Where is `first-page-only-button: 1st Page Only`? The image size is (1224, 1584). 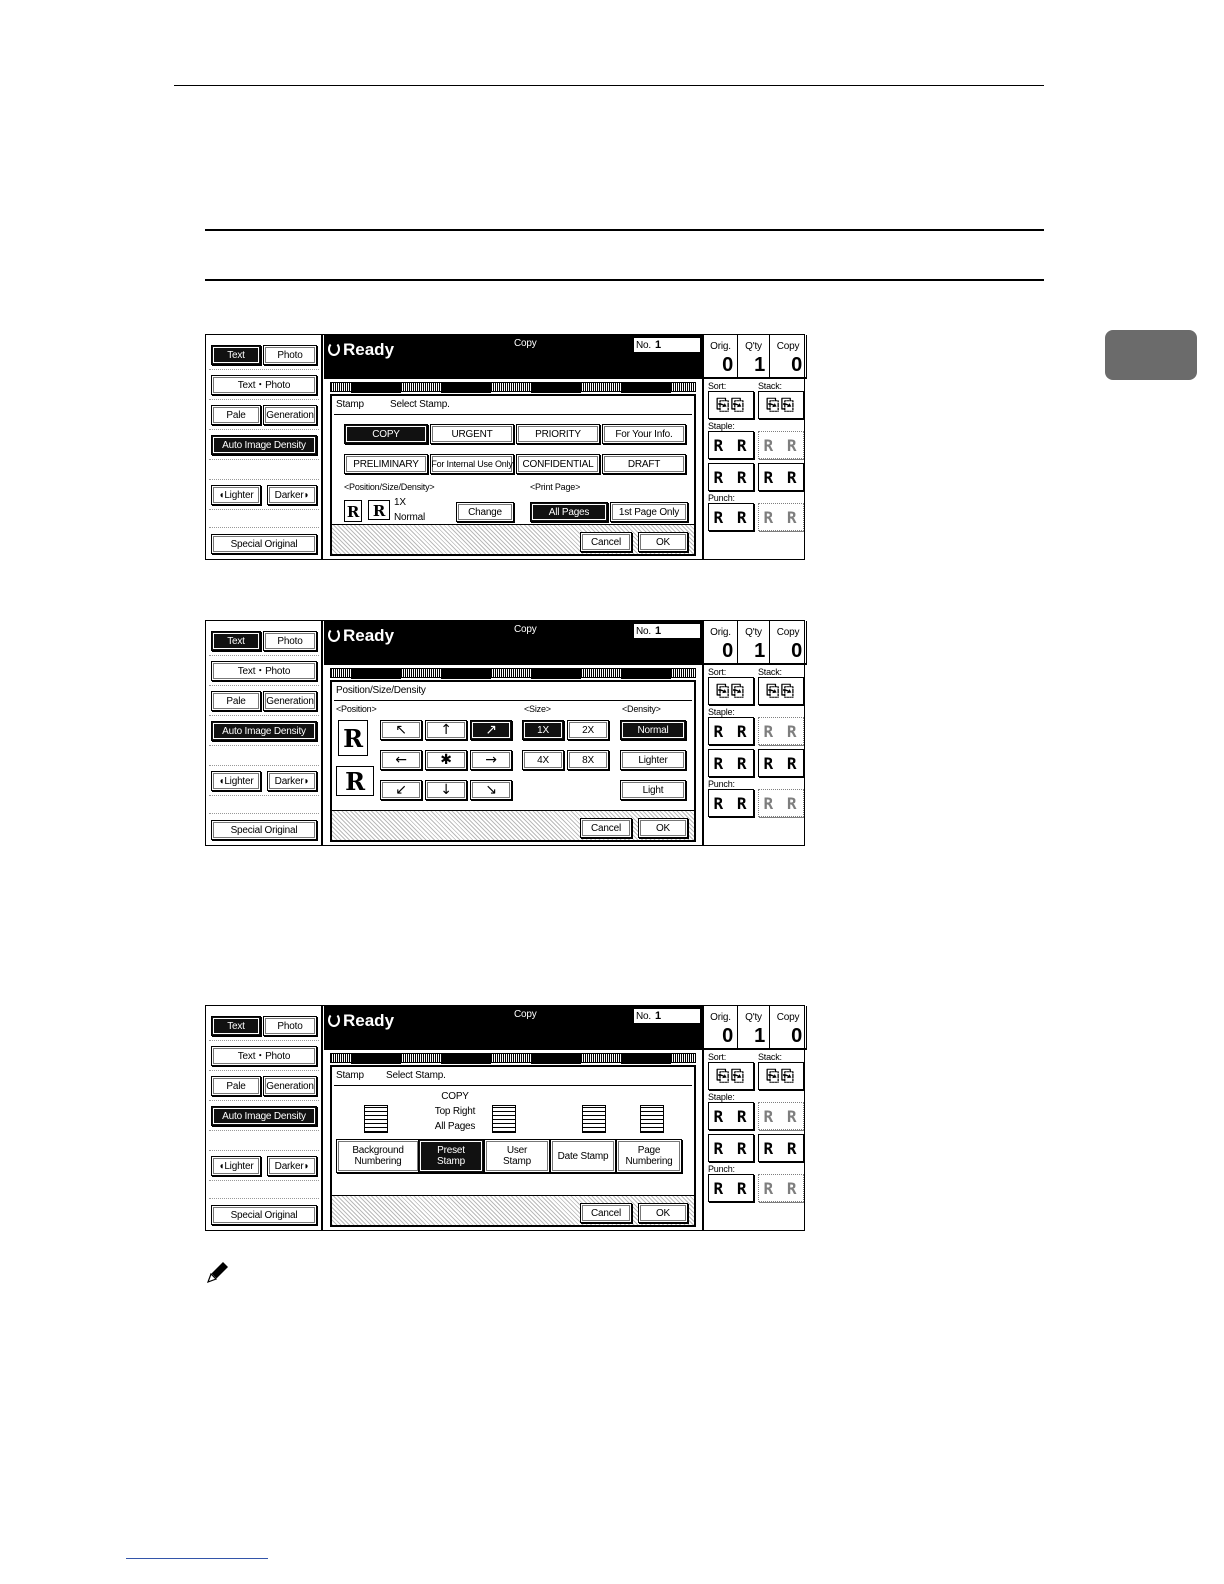 first-page-only-button: 1st Page Only is located at coordinates (649, 512).